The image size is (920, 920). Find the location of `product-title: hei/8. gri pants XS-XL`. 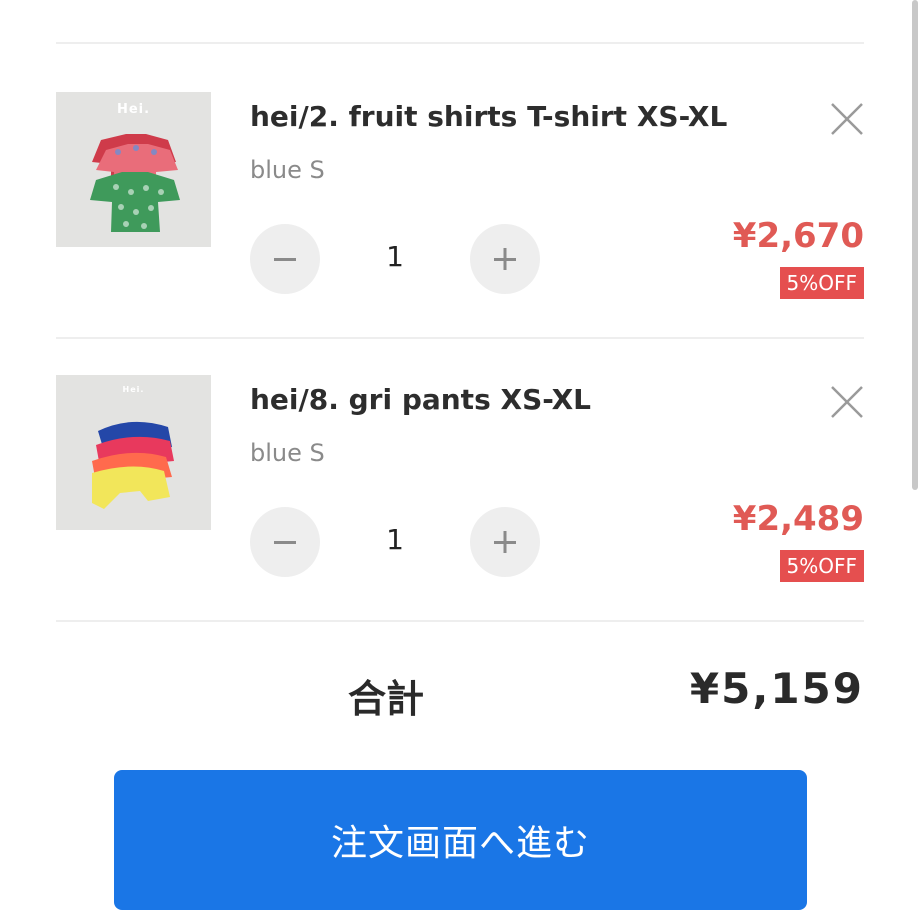

product-title: hei/8. gri pants XS-XL is located at coordinates (420, 399).